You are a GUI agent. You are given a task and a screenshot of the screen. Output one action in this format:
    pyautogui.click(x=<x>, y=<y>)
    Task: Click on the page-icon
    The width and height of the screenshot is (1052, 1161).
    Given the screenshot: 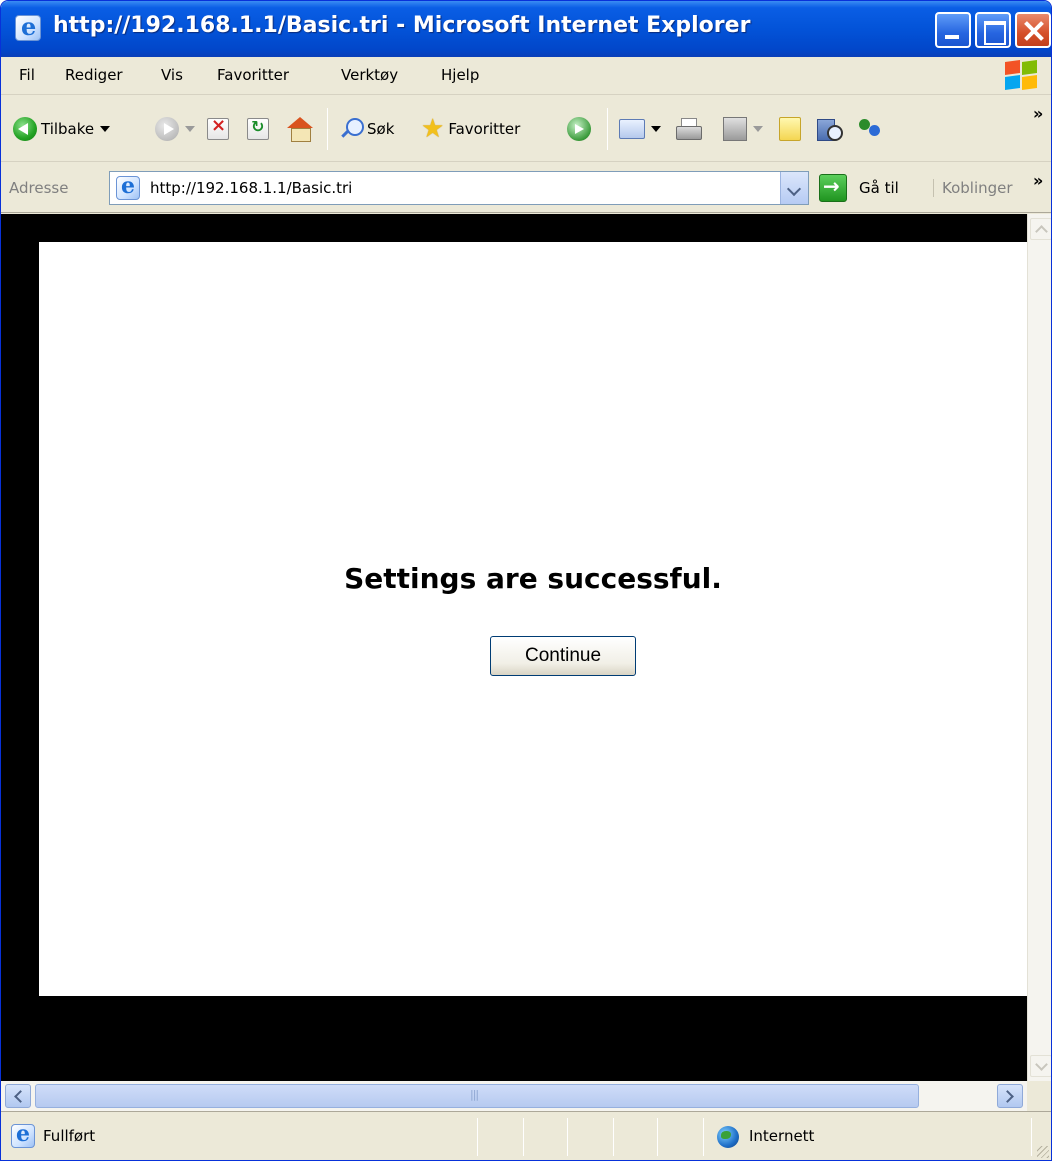 What is the action you would take?
    pyautogui.click(x=128, y=186)
    